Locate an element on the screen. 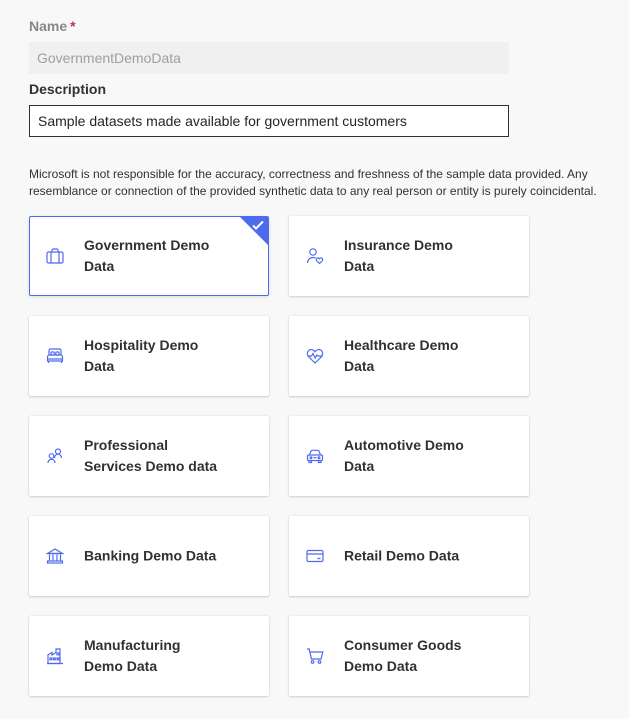 This screenshot has height=719, width=629. card-hospitality-demo-data: Hospitality Demo Data is located at coordinates (149, 356).